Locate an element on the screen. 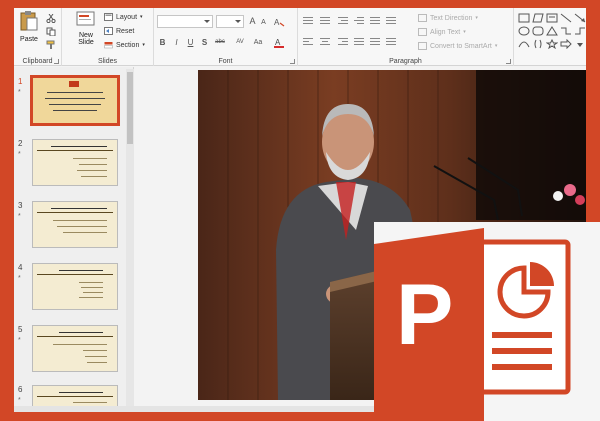 This screenshot has width=600, height=421. text-direction-button: Text Direction ▾ is located at coordinates (448, 18).